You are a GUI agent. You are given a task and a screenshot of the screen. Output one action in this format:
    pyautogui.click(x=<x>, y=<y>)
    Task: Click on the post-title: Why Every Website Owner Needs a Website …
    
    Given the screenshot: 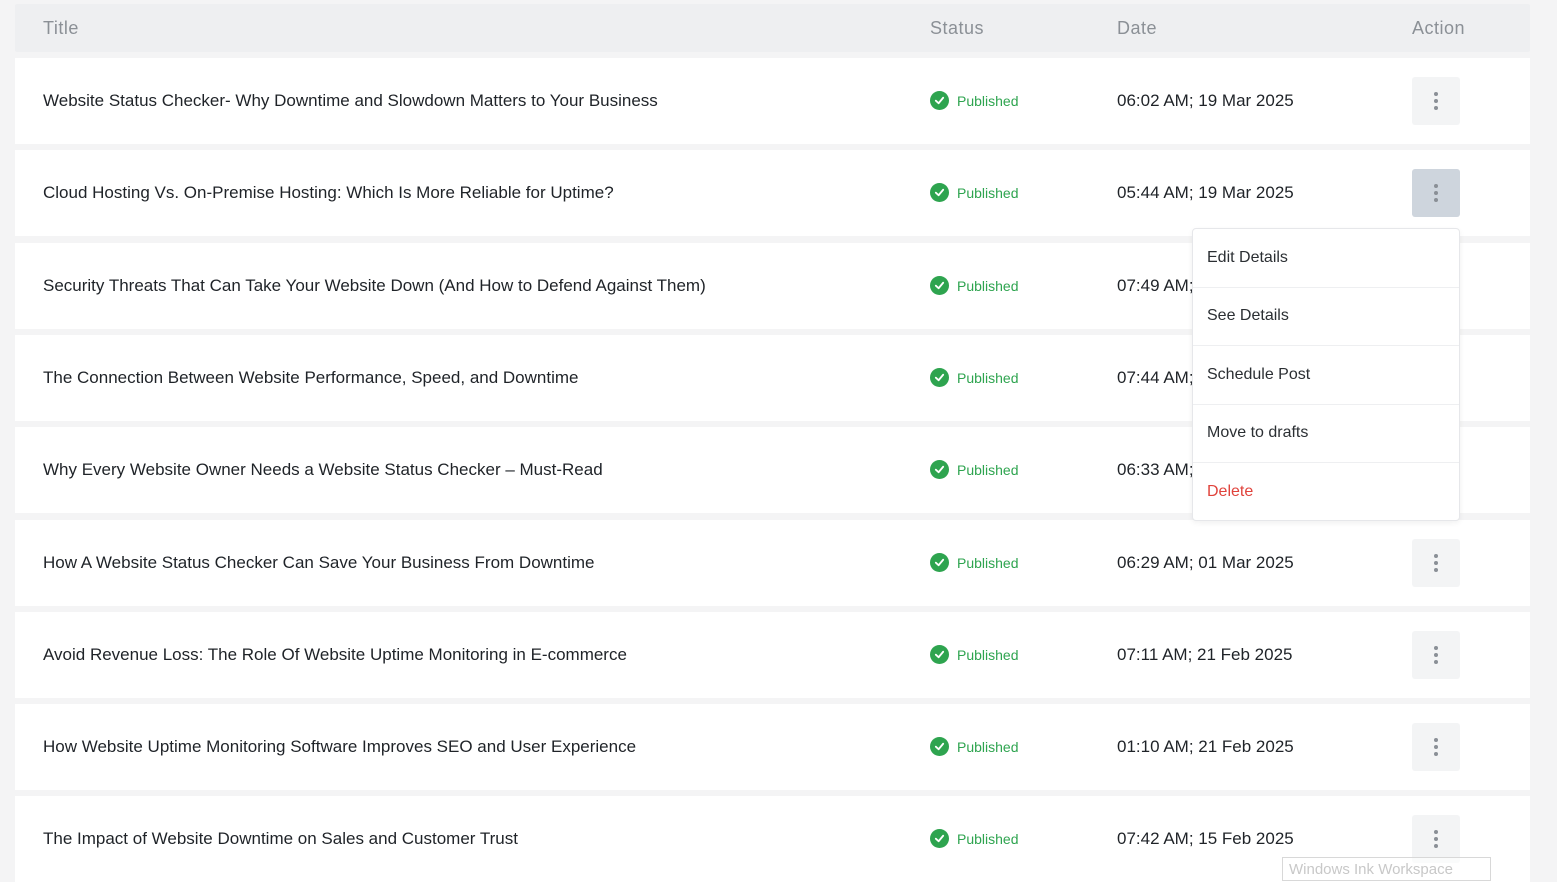 What is the action you would take?
    pyautogui.click(x=323, y=470)
    